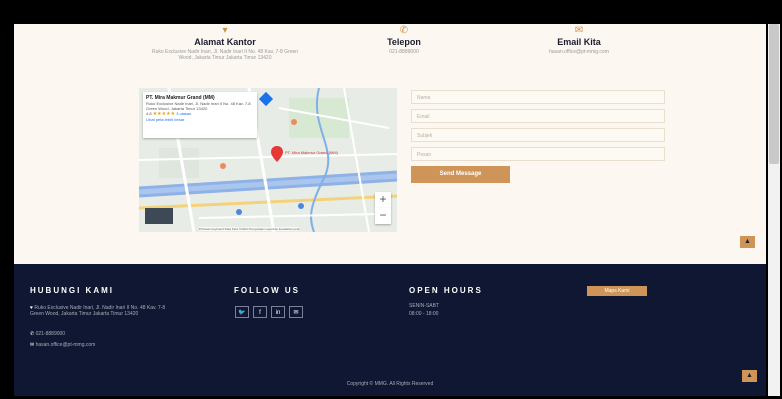  Describe the element at coordinates (72, 290) in the screenshot. I see `contact-heading: HUBUNGI KAMI` at that location.